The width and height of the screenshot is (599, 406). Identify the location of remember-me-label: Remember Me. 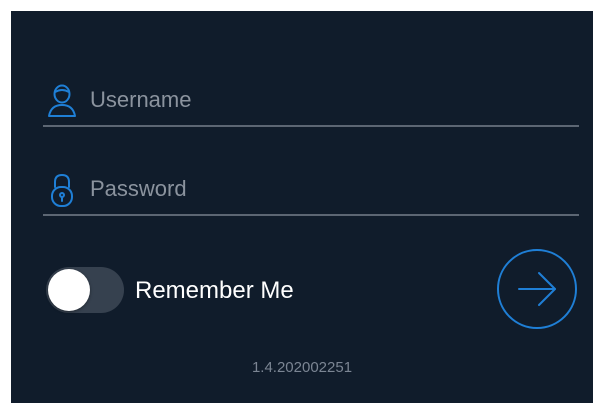
(214, 290).